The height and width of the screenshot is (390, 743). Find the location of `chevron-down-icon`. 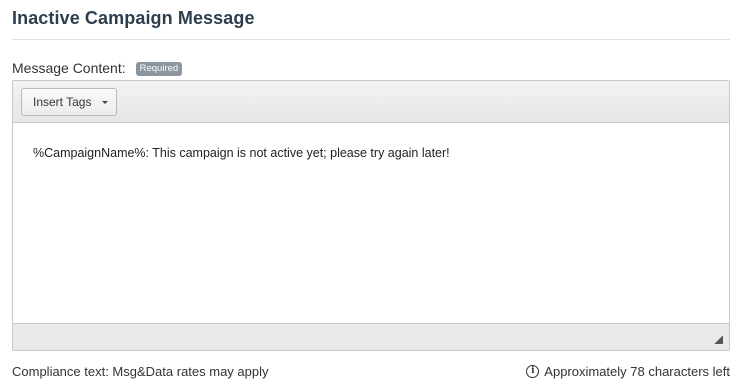

chevron-down-icon is located at coordinates (105, 102).